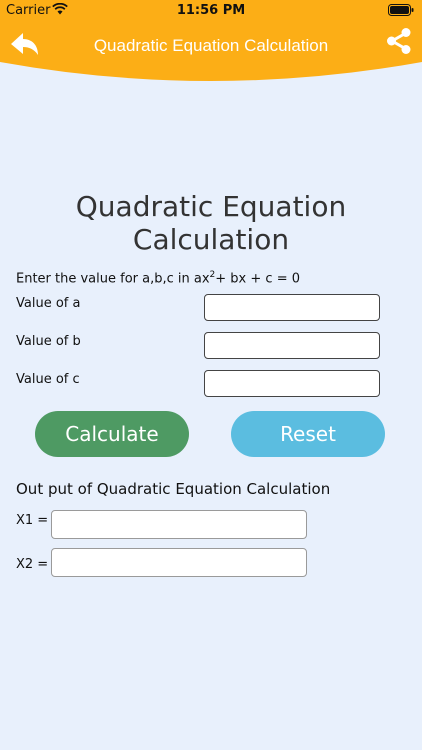 Image resolution: width=422 pixels, height=750 pixels. What do you see at coordinates (112, 434) in the screenshot?
I see `calculate-button: Calculate` at bounding box center [112, 434].